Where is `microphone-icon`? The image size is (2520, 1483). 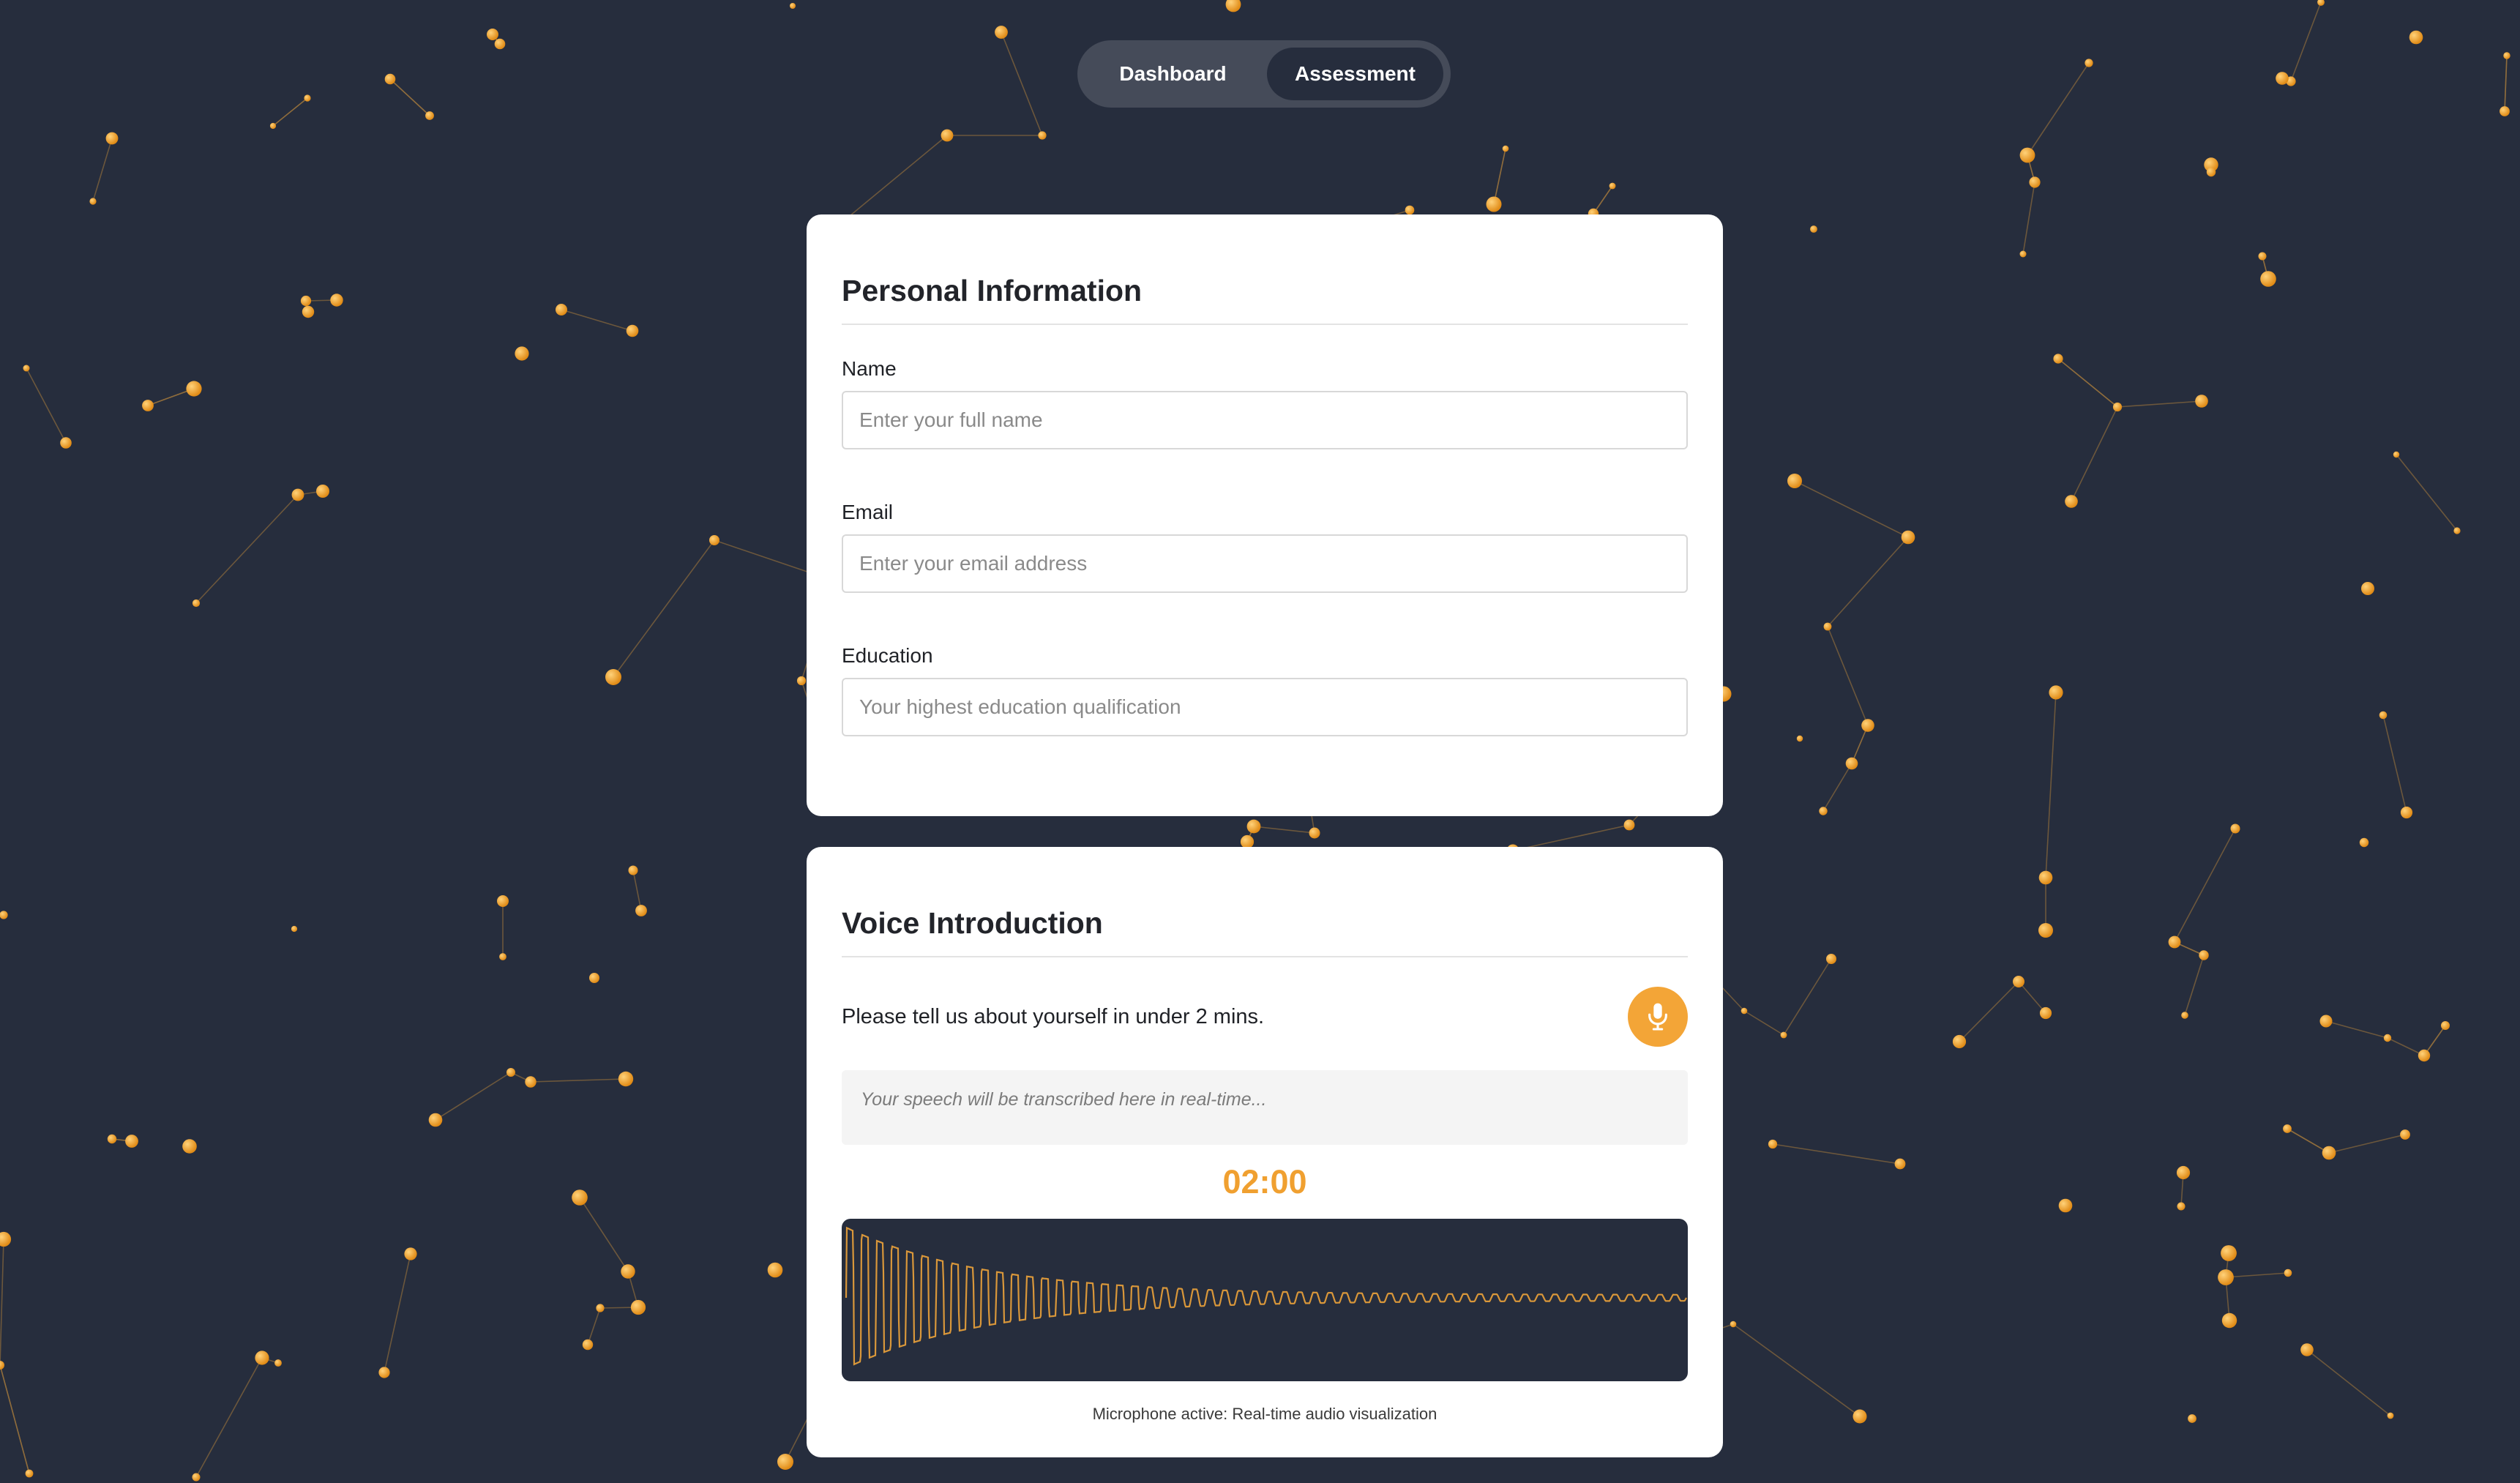
microphone-icon is located at coordinates (1657, 1017).